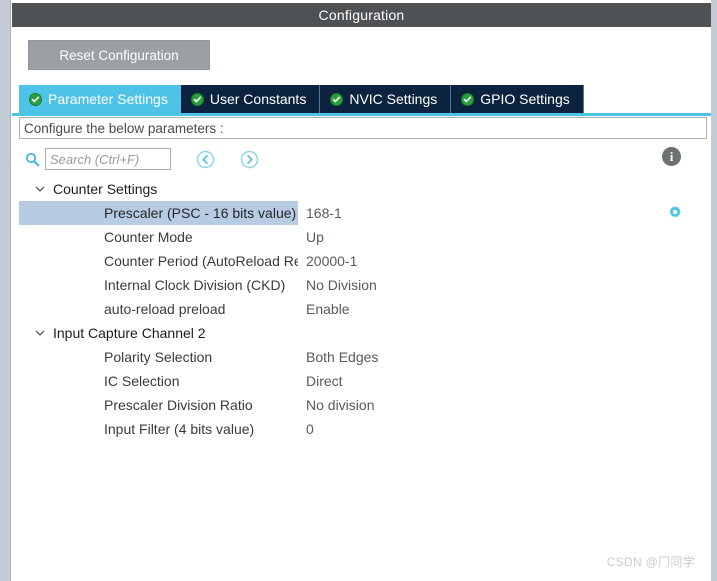 The height and width of the screenshot is (581, 717). I want to click on parameter-name: Prescaler Division Ratio, so click(178, 405).